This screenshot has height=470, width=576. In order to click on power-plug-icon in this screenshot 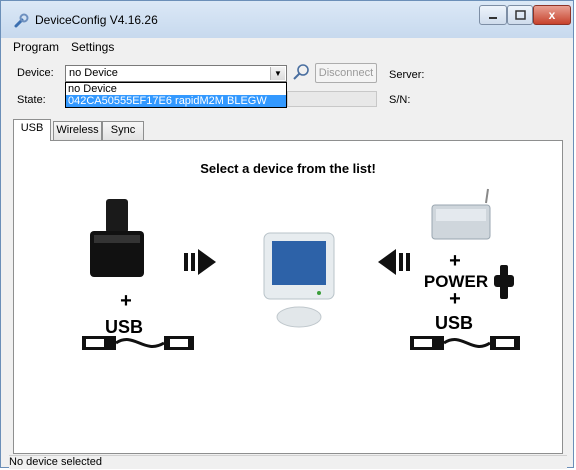, I will do `click(504, 282)`.